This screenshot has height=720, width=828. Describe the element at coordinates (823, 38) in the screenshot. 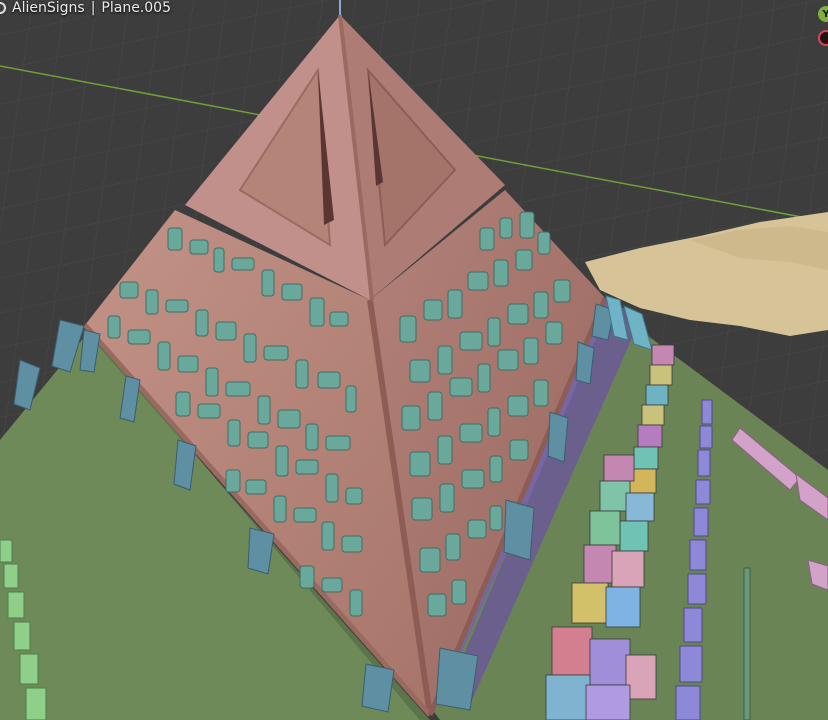

I see `navigation-gizmo-neg-x-axis` at that location.